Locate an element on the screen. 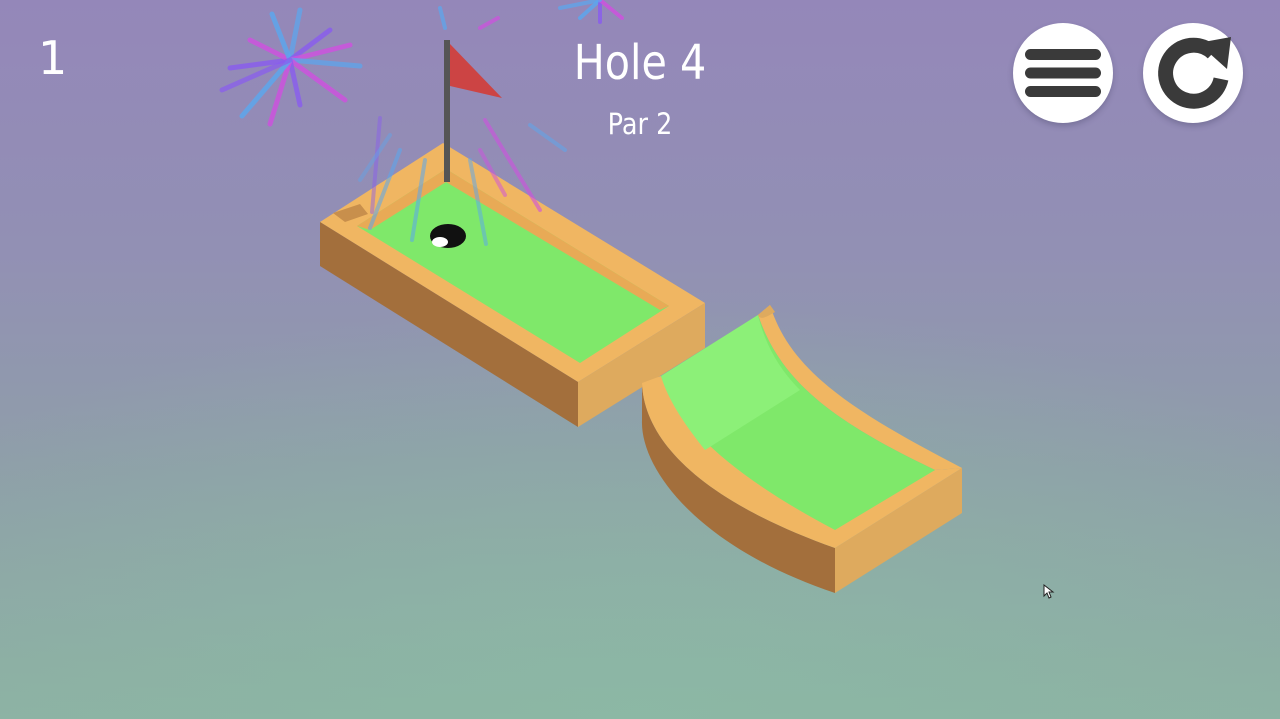  menu-button is located at coordinates (1063, 73).